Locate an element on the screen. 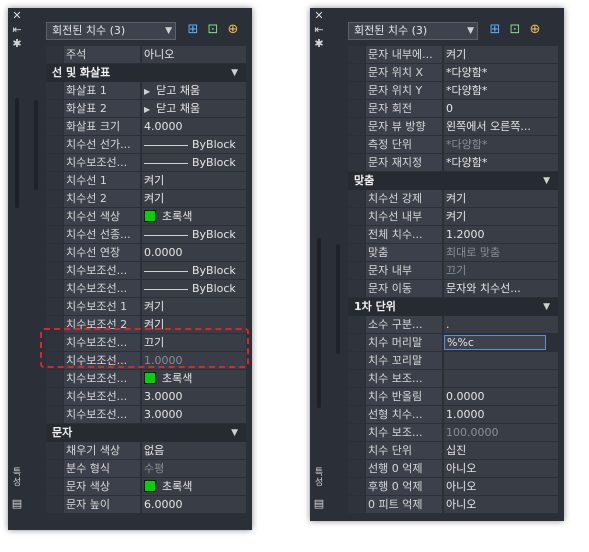  category-header: 1차 단위 ▼ is located at coordinates (453, 307).